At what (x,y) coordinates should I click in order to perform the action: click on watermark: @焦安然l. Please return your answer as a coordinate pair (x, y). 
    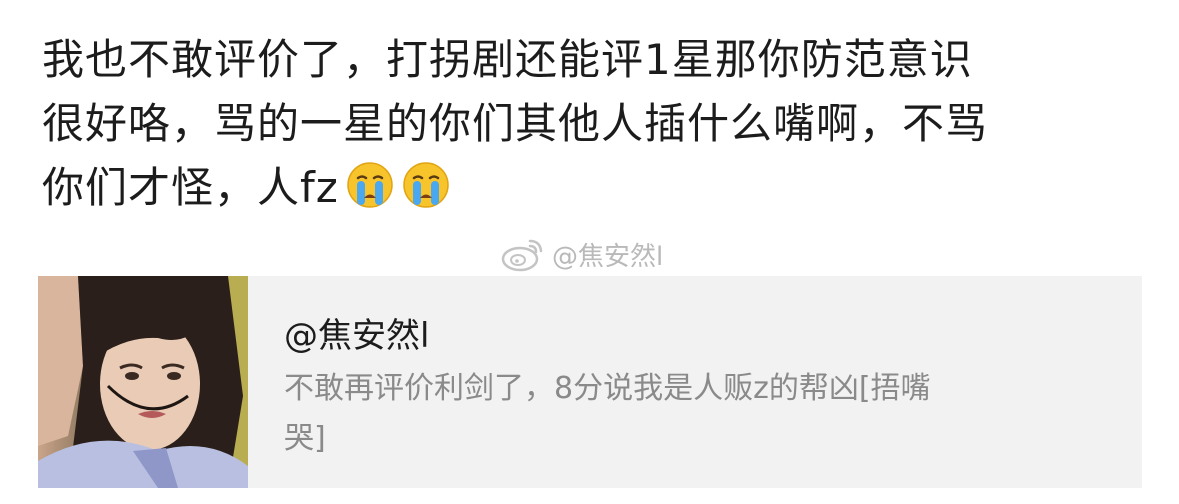
    Looking at the image, I should click on (581, 254).